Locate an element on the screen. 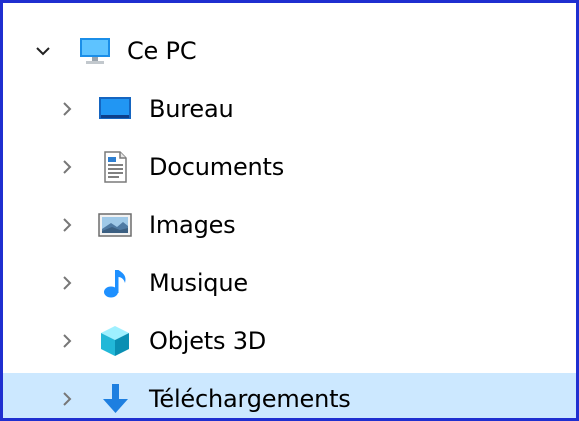 Image resolution: width=579 pixels, height=421 pixels. tree-item-bureau: Bureau is located at coordinates (289, 108).